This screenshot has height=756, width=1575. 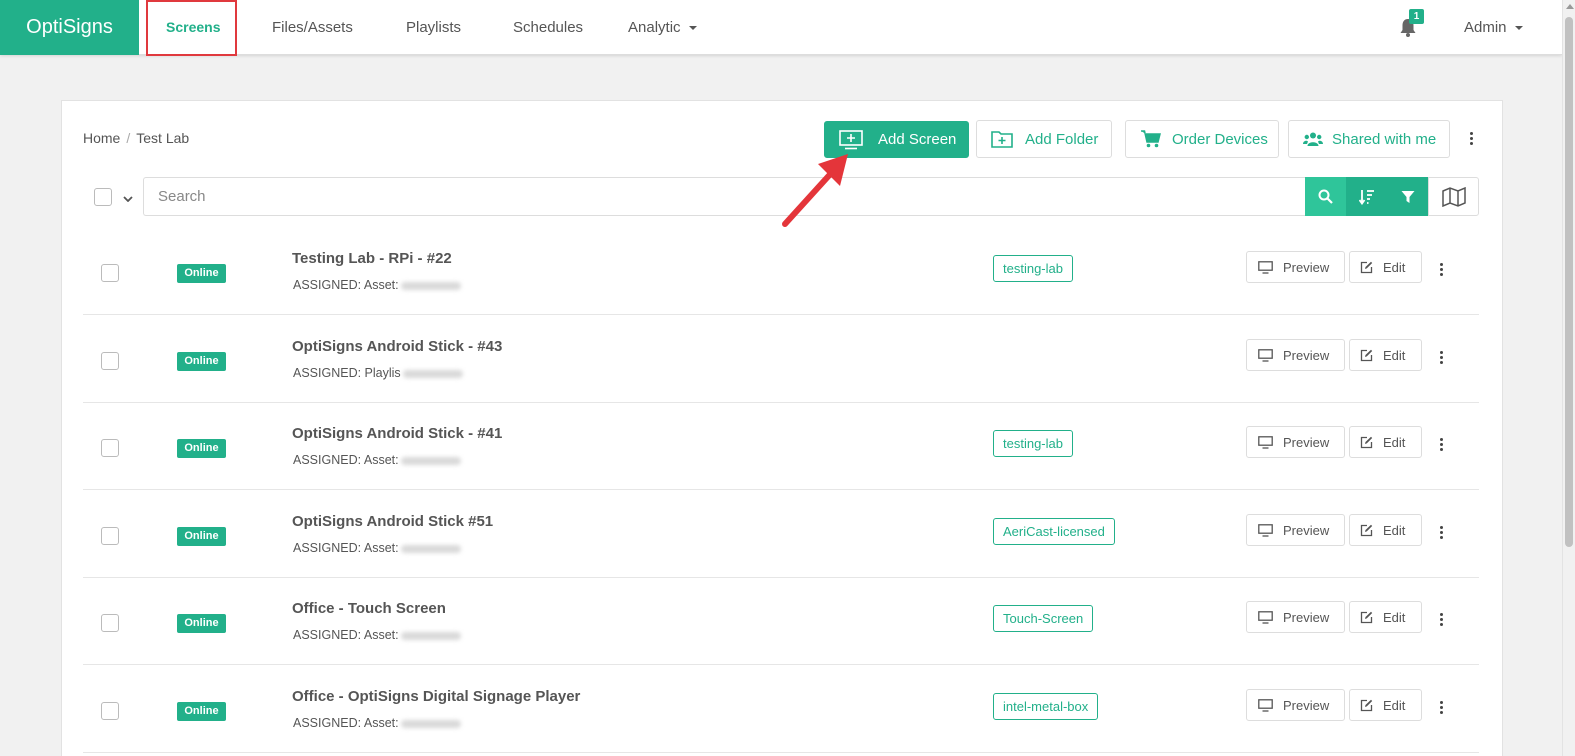 What do you see at coordinates (1416, 16) in the screenshot?
I see `notification-count-badge: 1` at bounding box center [1416, 16].